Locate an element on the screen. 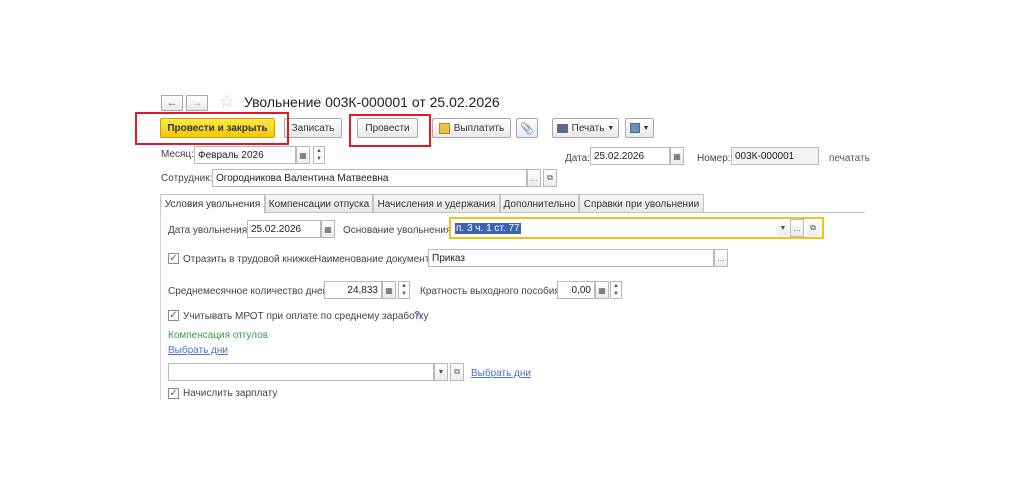 This screenshot has width=1024, height=486. tab-panel-left-border is located at coordinates (160, 306).